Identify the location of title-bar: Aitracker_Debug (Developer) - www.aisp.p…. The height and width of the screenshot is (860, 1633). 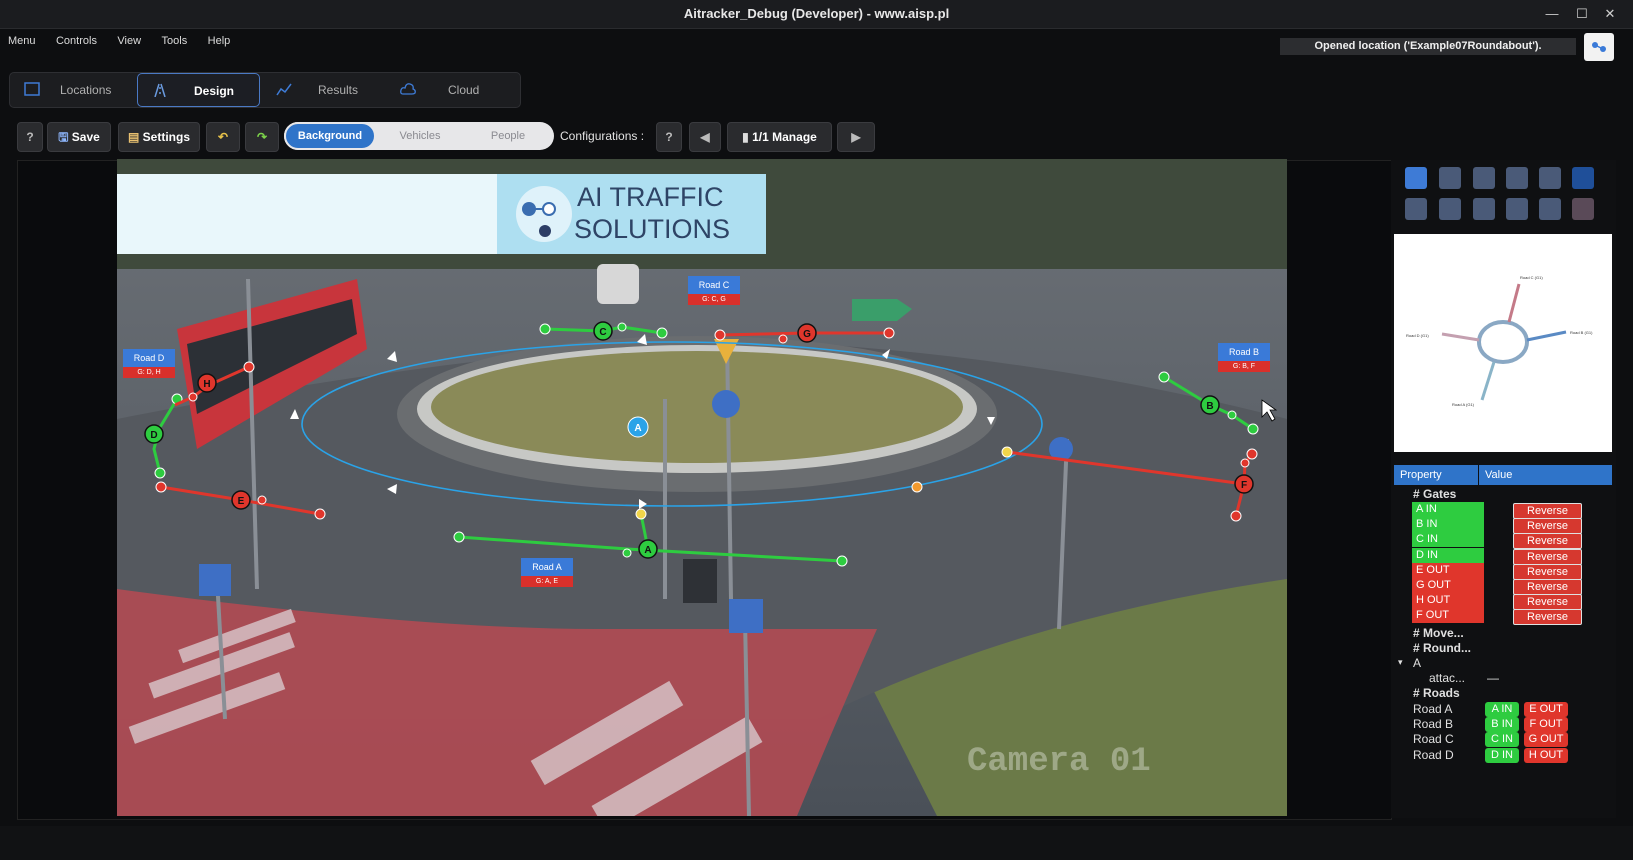
(816, 14).